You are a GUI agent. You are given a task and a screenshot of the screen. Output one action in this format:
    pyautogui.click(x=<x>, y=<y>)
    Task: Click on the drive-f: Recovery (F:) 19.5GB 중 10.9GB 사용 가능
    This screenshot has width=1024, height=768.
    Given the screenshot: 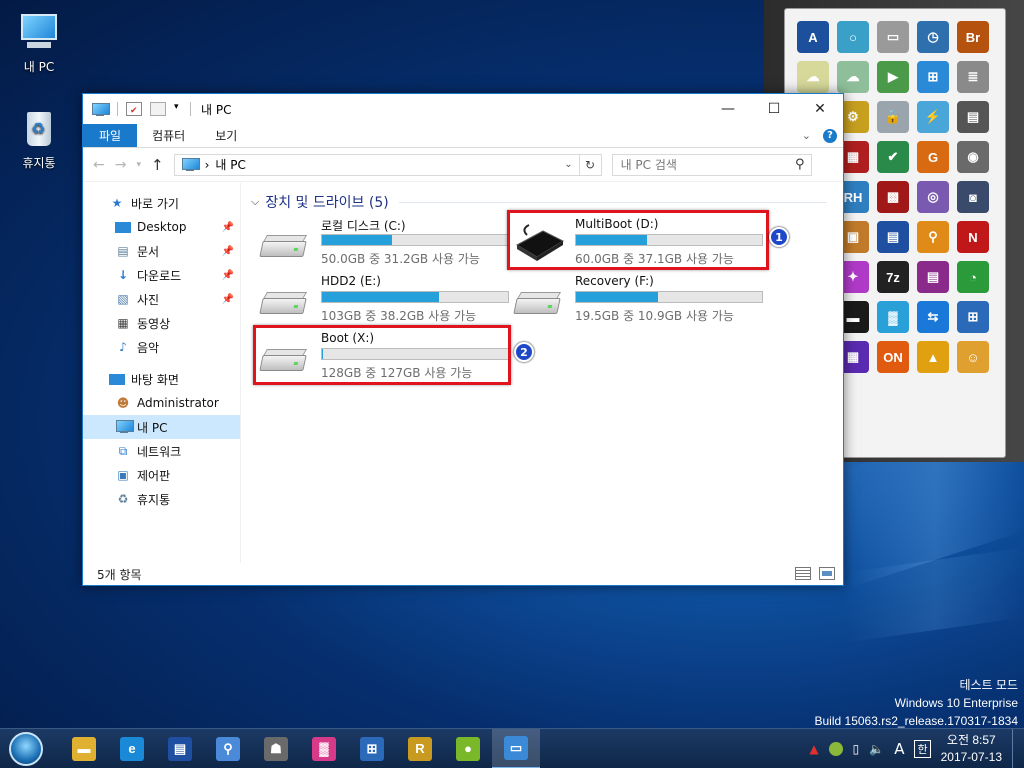 What is the action you would take?
    pyautogui.click(x=634, y=300)
    